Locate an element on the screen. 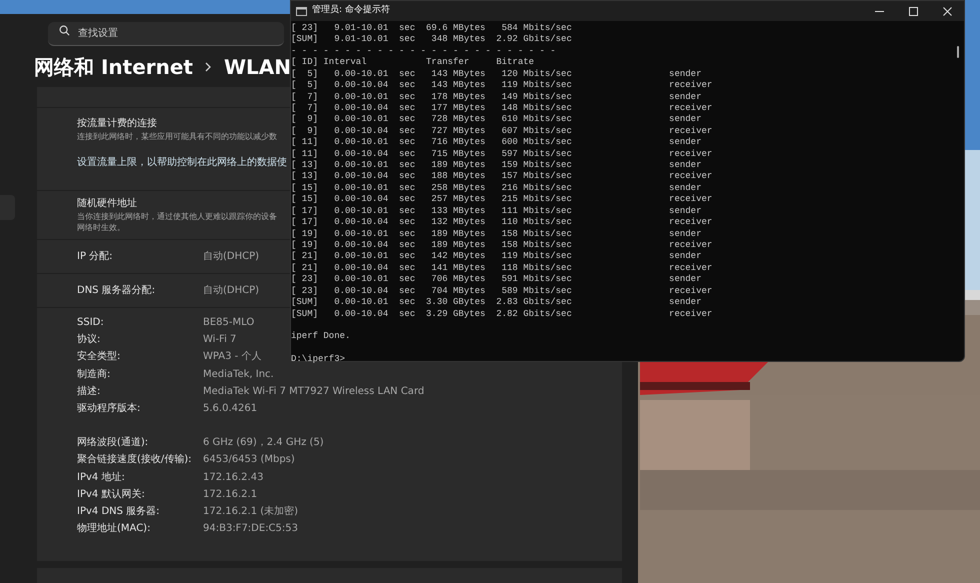  console-line: [ 11] 0.00-10.01 sec 716 MBytes 600 Mbits/sec sender is located at coordinates (496, 143).